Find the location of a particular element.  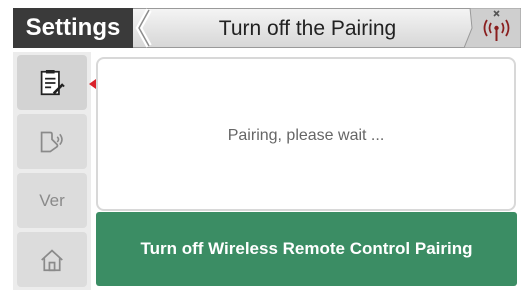

settings-title-box: Settings is located at coordinates (73, 28).